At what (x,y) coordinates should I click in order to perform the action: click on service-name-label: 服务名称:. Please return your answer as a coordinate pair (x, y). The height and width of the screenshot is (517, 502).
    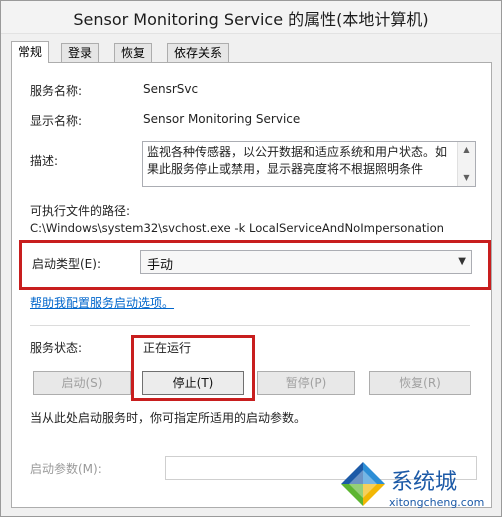
    Looking at the image, I should click on (56, 91).